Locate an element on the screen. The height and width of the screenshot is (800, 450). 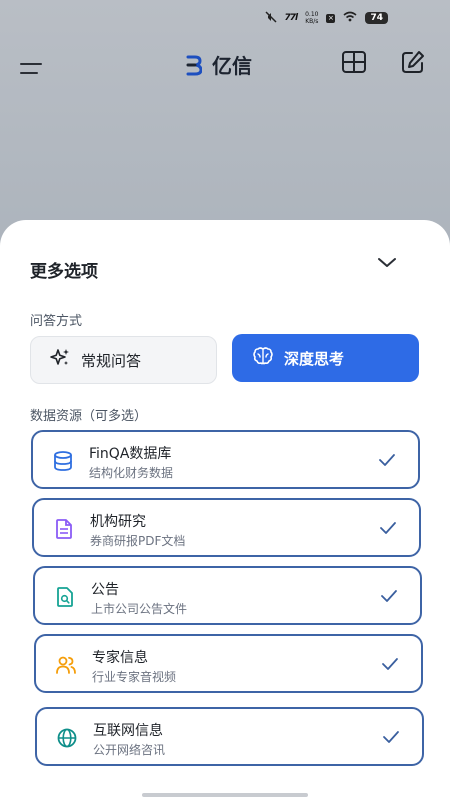
mode-deep-thinking-button: 深度思考 is located at coordinates (325, 358).